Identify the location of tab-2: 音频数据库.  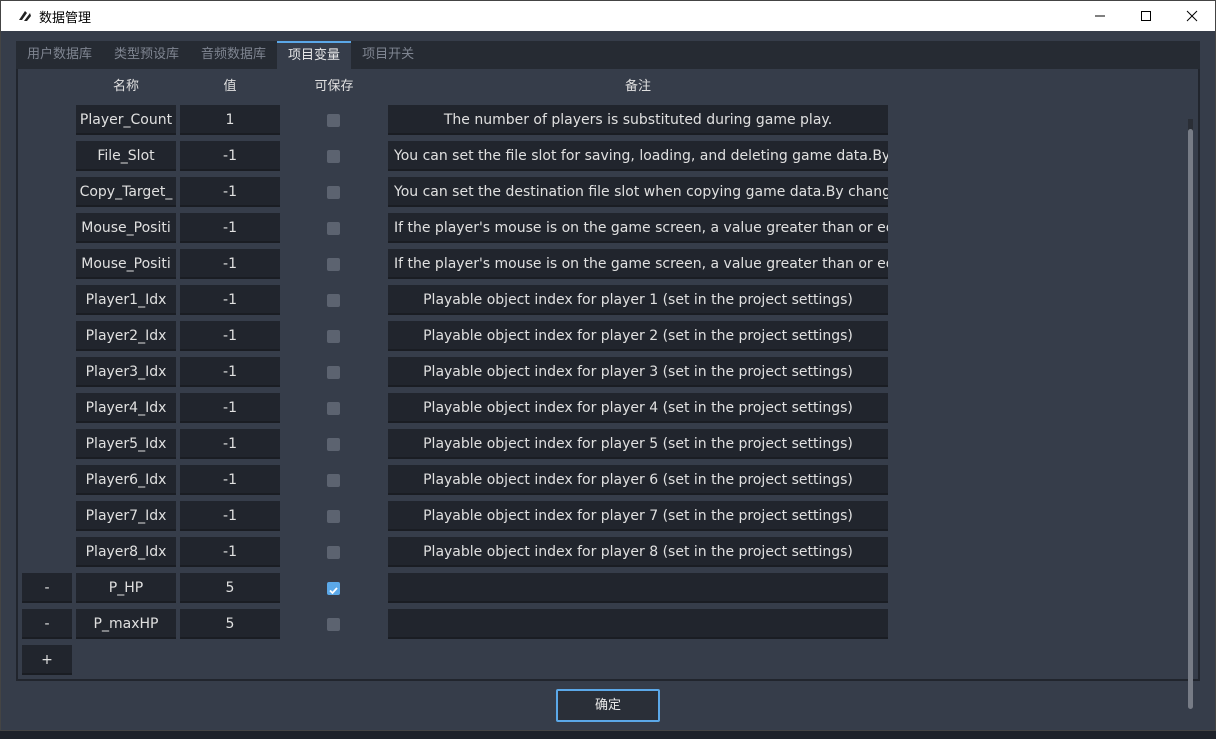
(234, 55).